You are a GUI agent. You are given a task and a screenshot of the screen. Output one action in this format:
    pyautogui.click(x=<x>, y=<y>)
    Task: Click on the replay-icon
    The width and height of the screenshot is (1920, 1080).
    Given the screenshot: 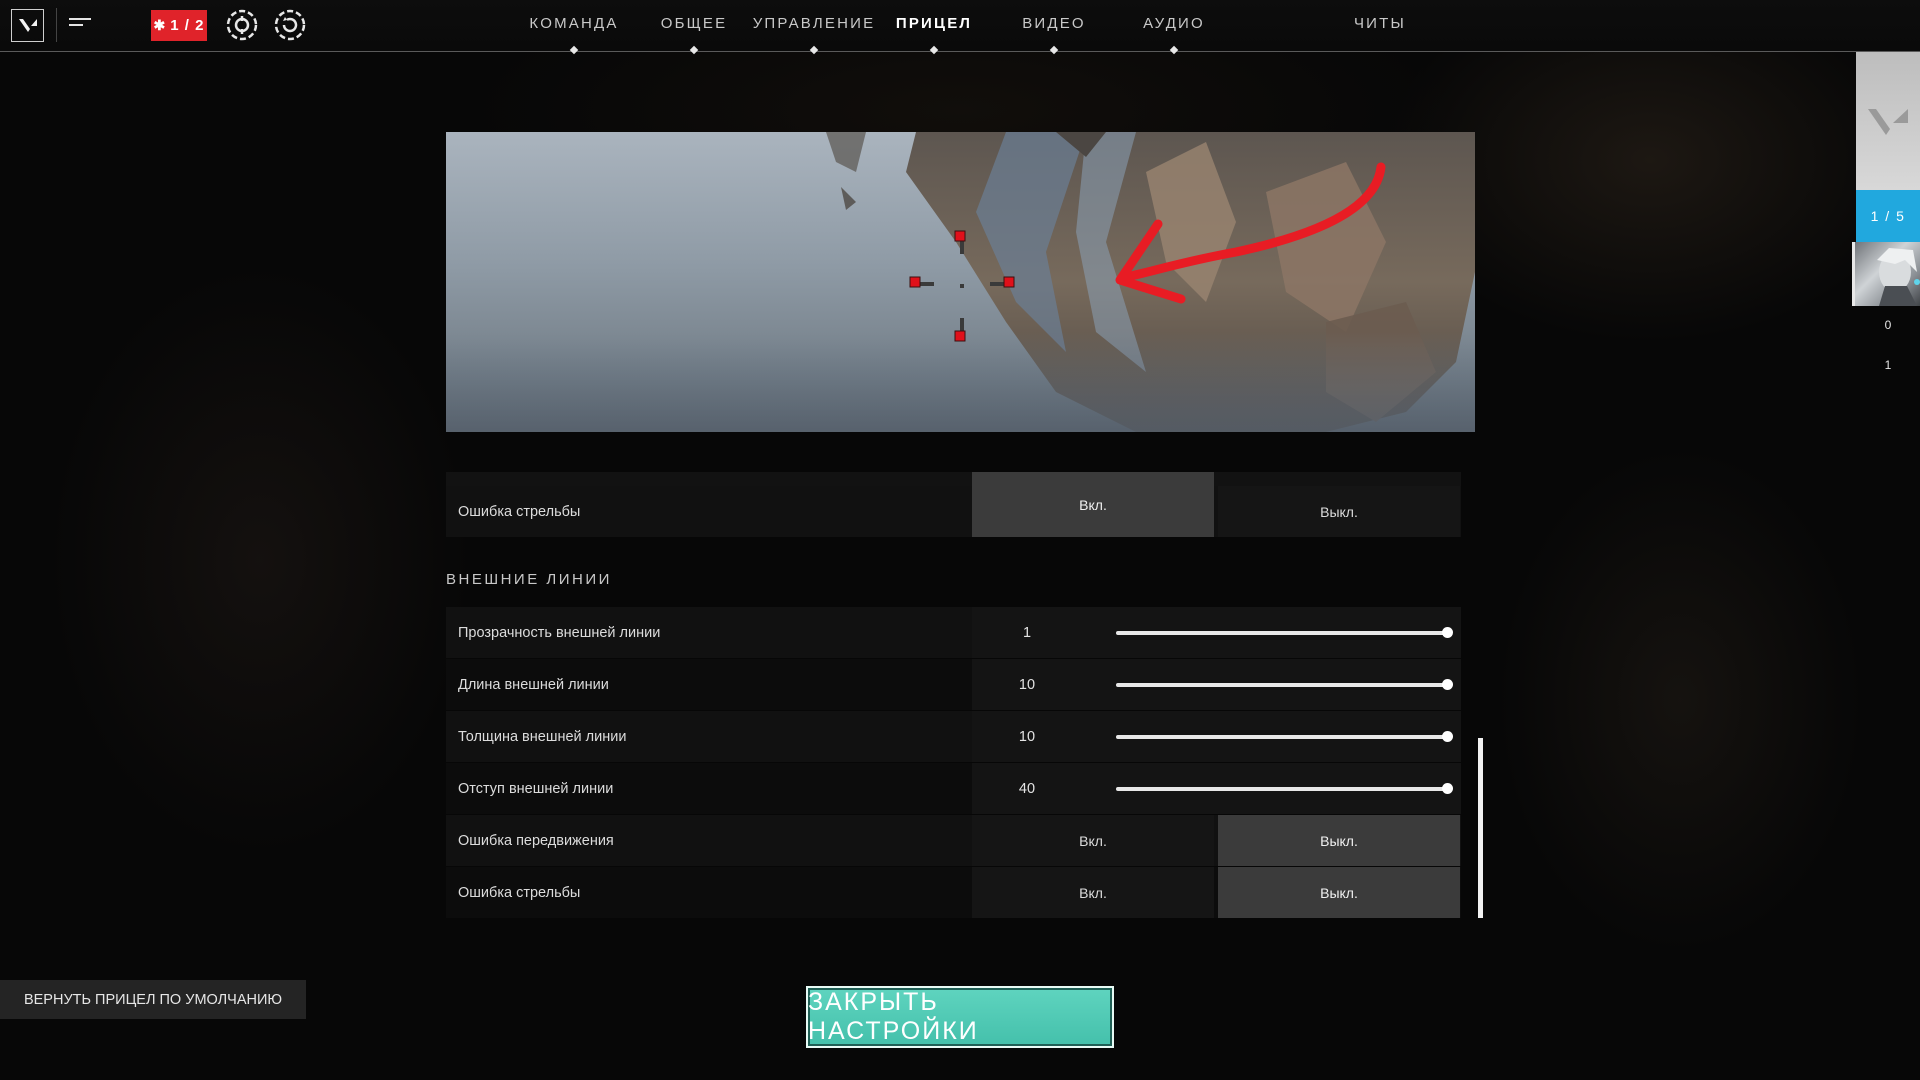 What is the action you would take?
    pyautogui.click(x=290, y=25)
    